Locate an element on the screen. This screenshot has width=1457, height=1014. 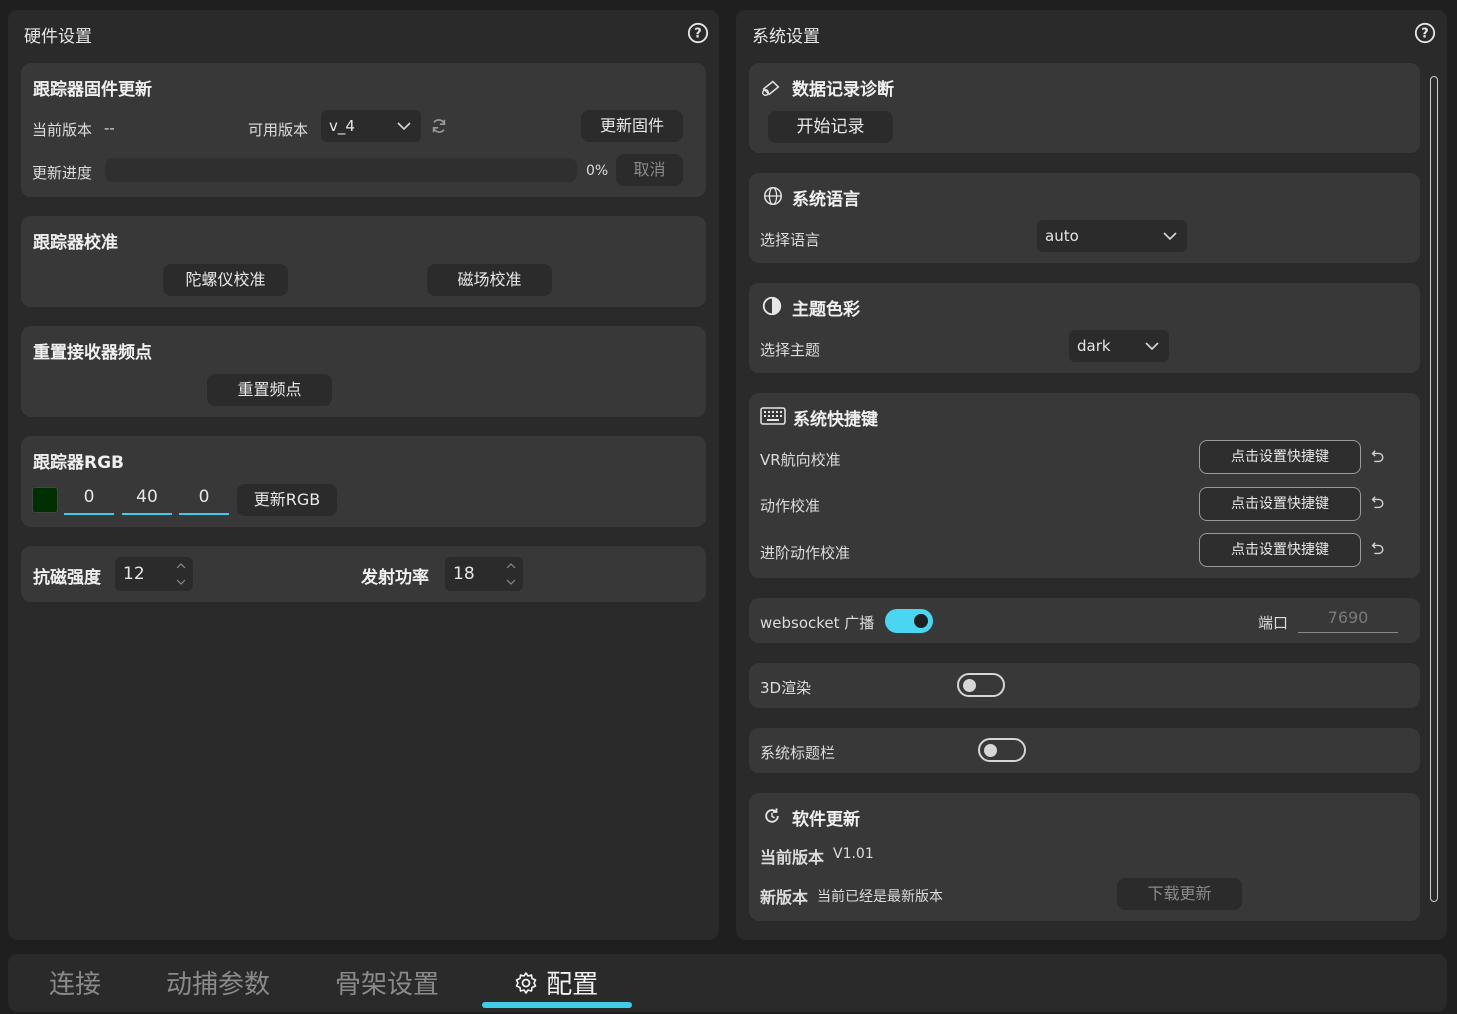
download-update-button: 下载更新 is located at coordinates (1179, 894).